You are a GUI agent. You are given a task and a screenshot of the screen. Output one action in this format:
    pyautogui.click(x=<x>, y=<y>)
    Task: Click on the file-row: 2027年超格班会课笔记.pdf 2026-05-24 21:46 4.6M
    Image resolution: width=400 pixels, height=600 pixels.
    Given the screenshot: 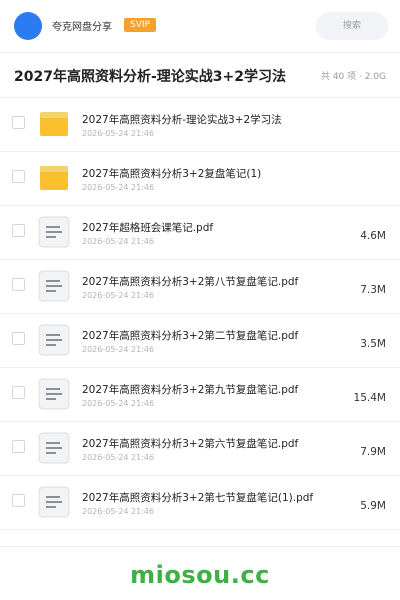 What is the action you would take?
    pyautogui.click(x=200, y=233)
    